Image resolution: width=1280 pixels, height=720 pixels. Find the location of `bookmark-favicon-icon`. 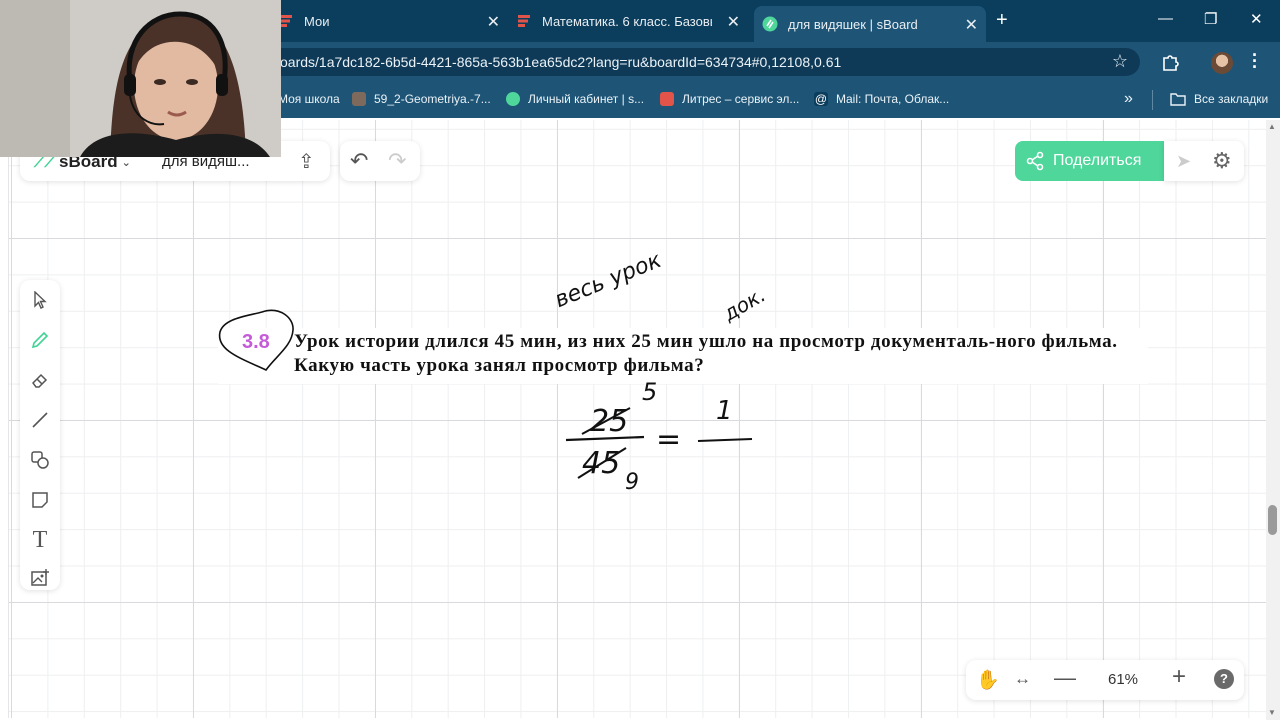

bookmark-favicon-icon is located at coordinates (359, 99).